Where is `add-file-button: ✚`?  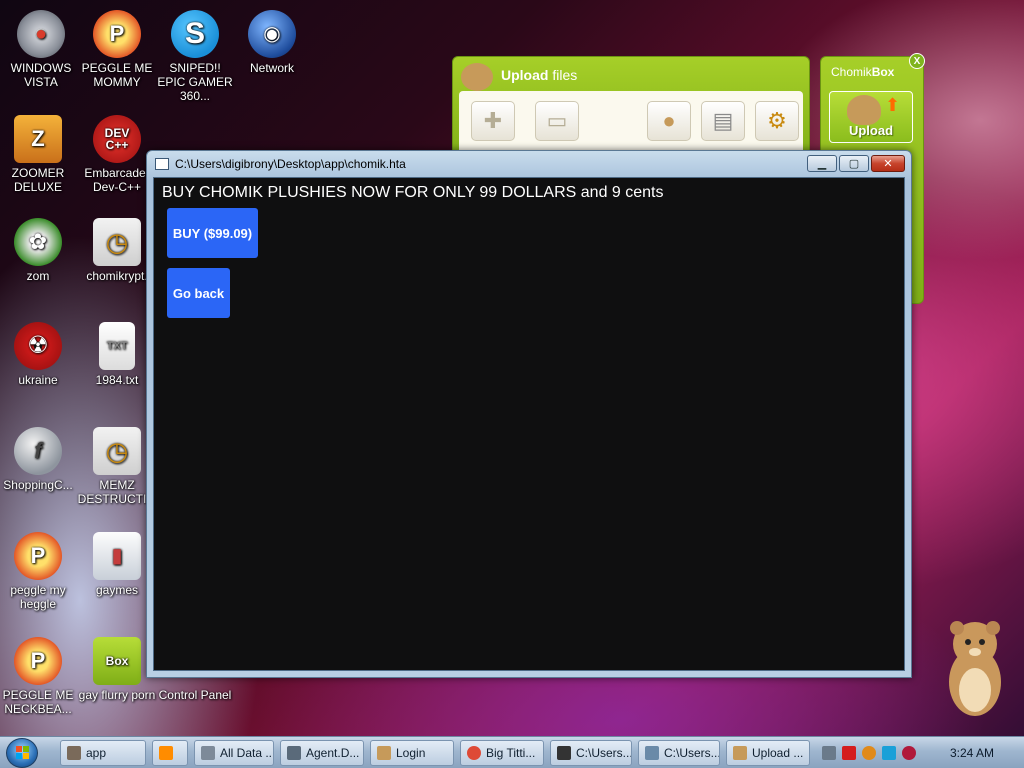
add-file-button: ✚ is located at coordinates (493, 121).